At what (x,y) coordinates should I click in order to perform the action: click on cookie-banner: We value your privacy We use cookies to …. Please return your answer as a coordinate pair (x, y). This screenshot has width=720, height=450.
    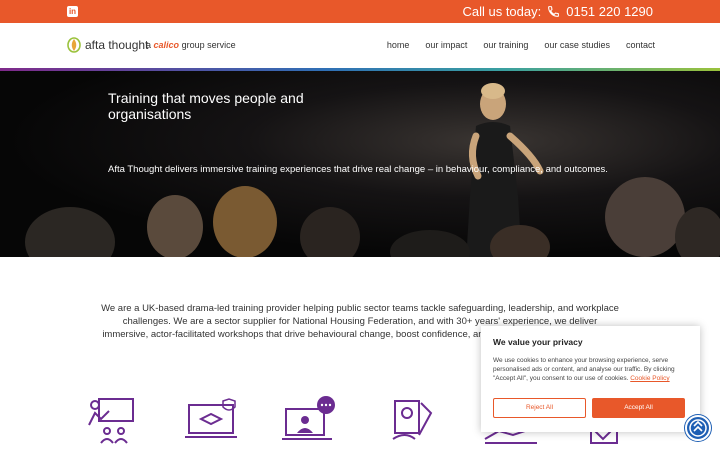
    Looking at the image, I should click on (590, 379).